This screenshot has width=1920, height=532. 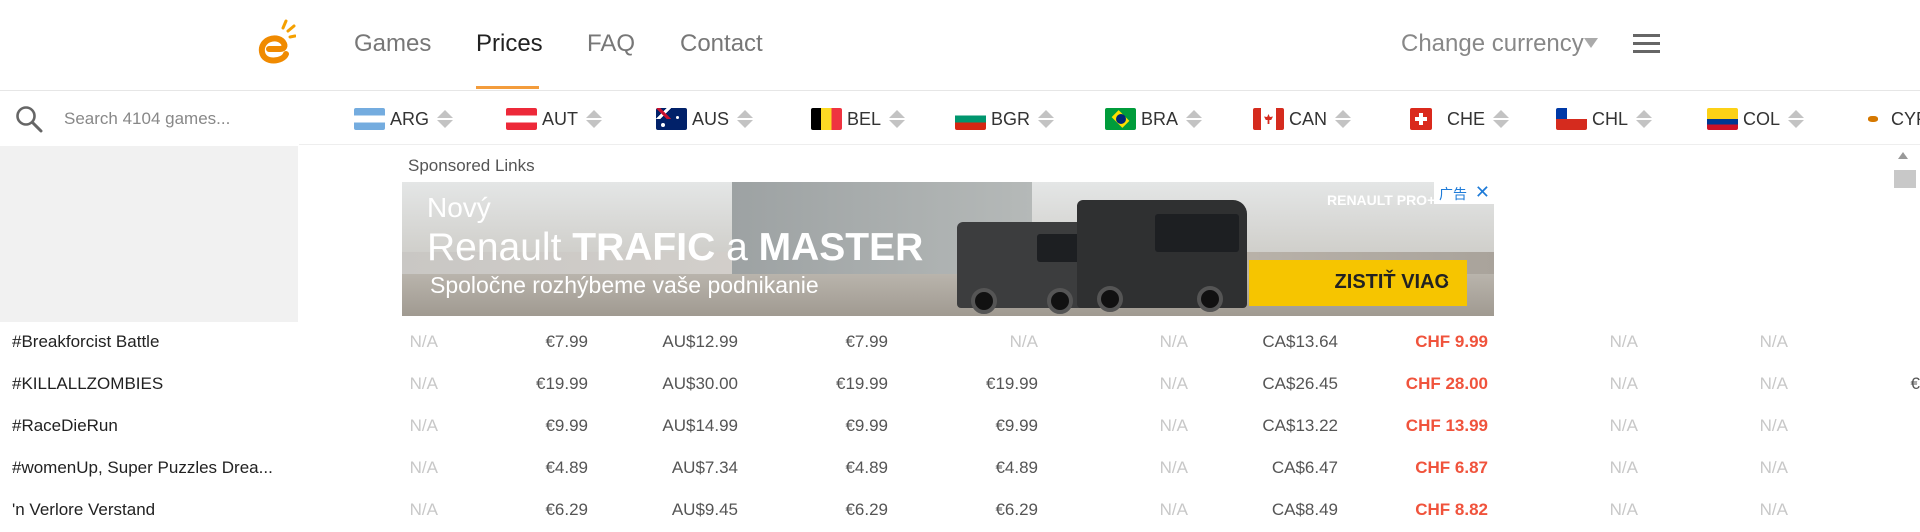 What do you see at coordinates (471, 165) in the screenshot?
I see `sponsored-links-label: Sponsored Links` at bounding box center [471, 165].